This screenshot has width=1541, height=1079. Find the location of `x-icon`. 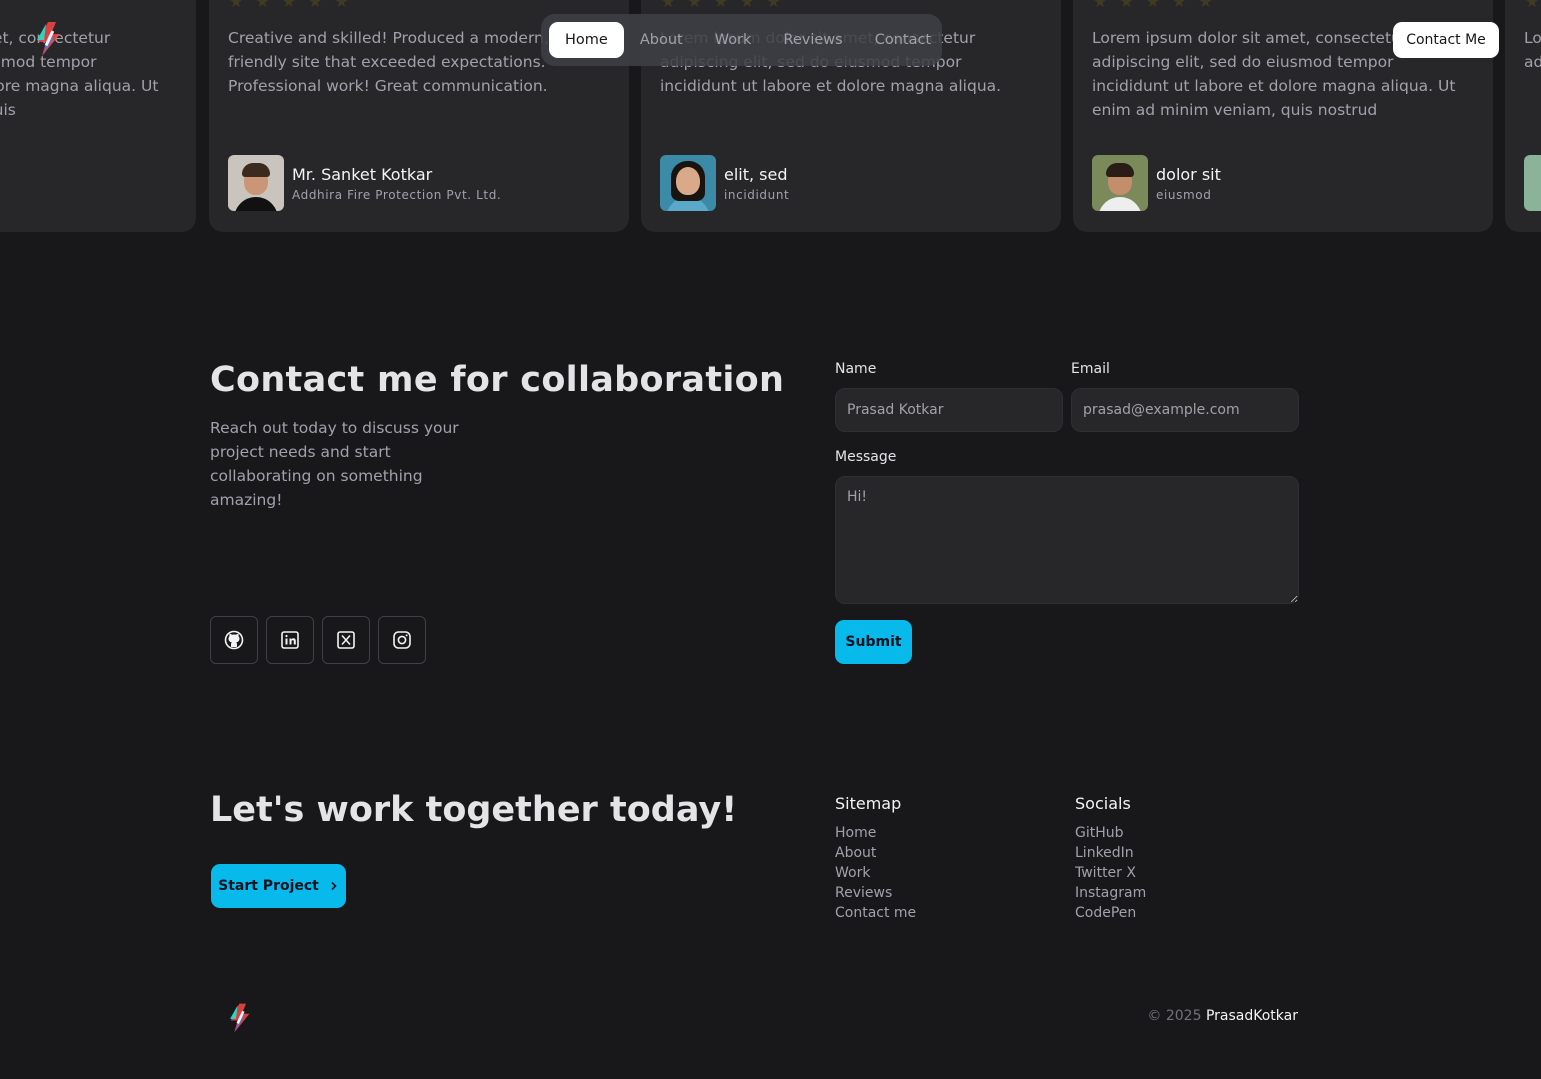

x-icon is located at coordinates (346, 640).